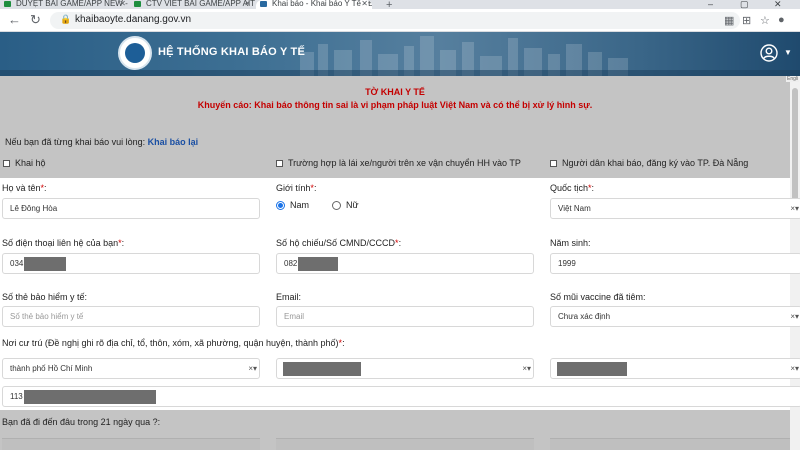 The height and width of the screenshot is (450, 800). I want to click on vaccine-value: Chưa xác định, so click(584, 316).